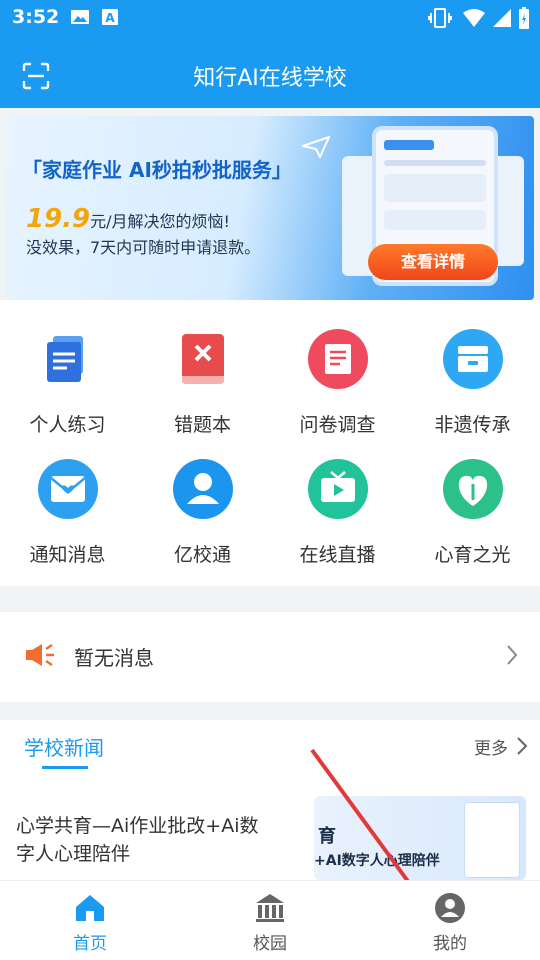 The image size is (540, 960). What do you see at coordinates (64, 746) in the screenshot?
I see `tab-school-news: 学校新闻` at bounding box center [64, 746].